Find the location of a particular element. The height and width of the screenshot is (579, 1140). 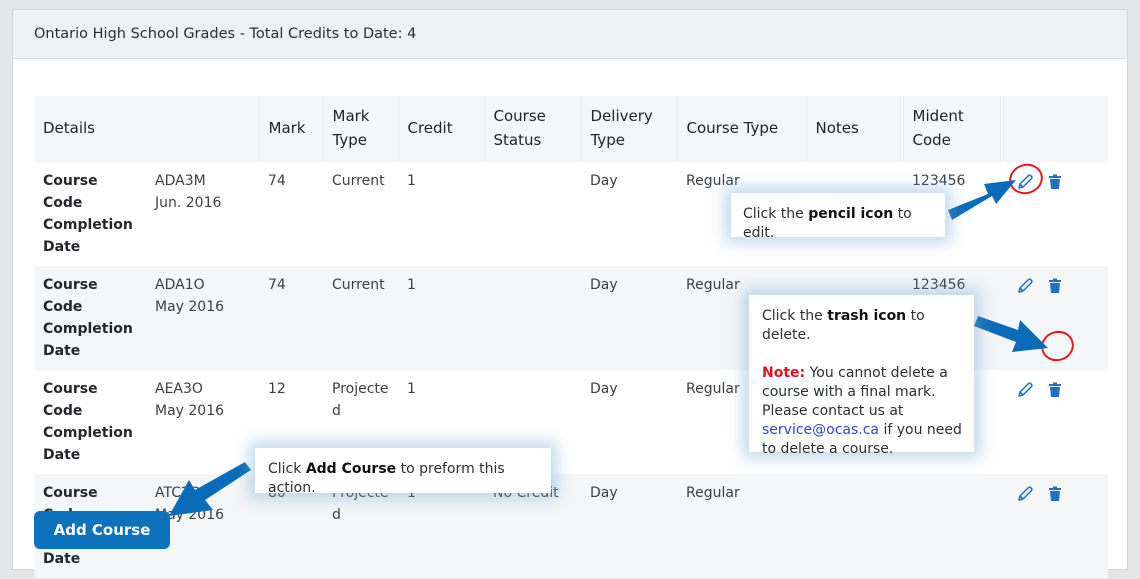

col-actions is located at coordinates (1054, 129).